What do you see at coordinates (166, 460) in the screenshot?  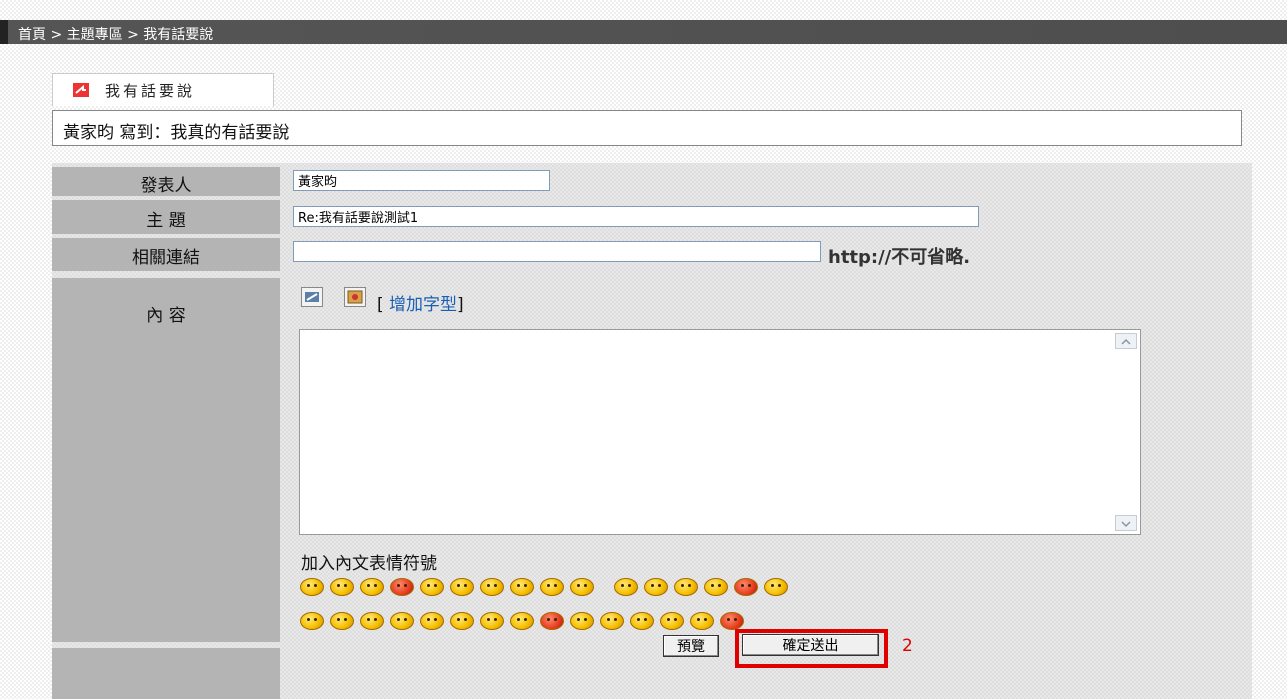 I see `content-label-cell: 內 容` at bounding box center [166, 460].